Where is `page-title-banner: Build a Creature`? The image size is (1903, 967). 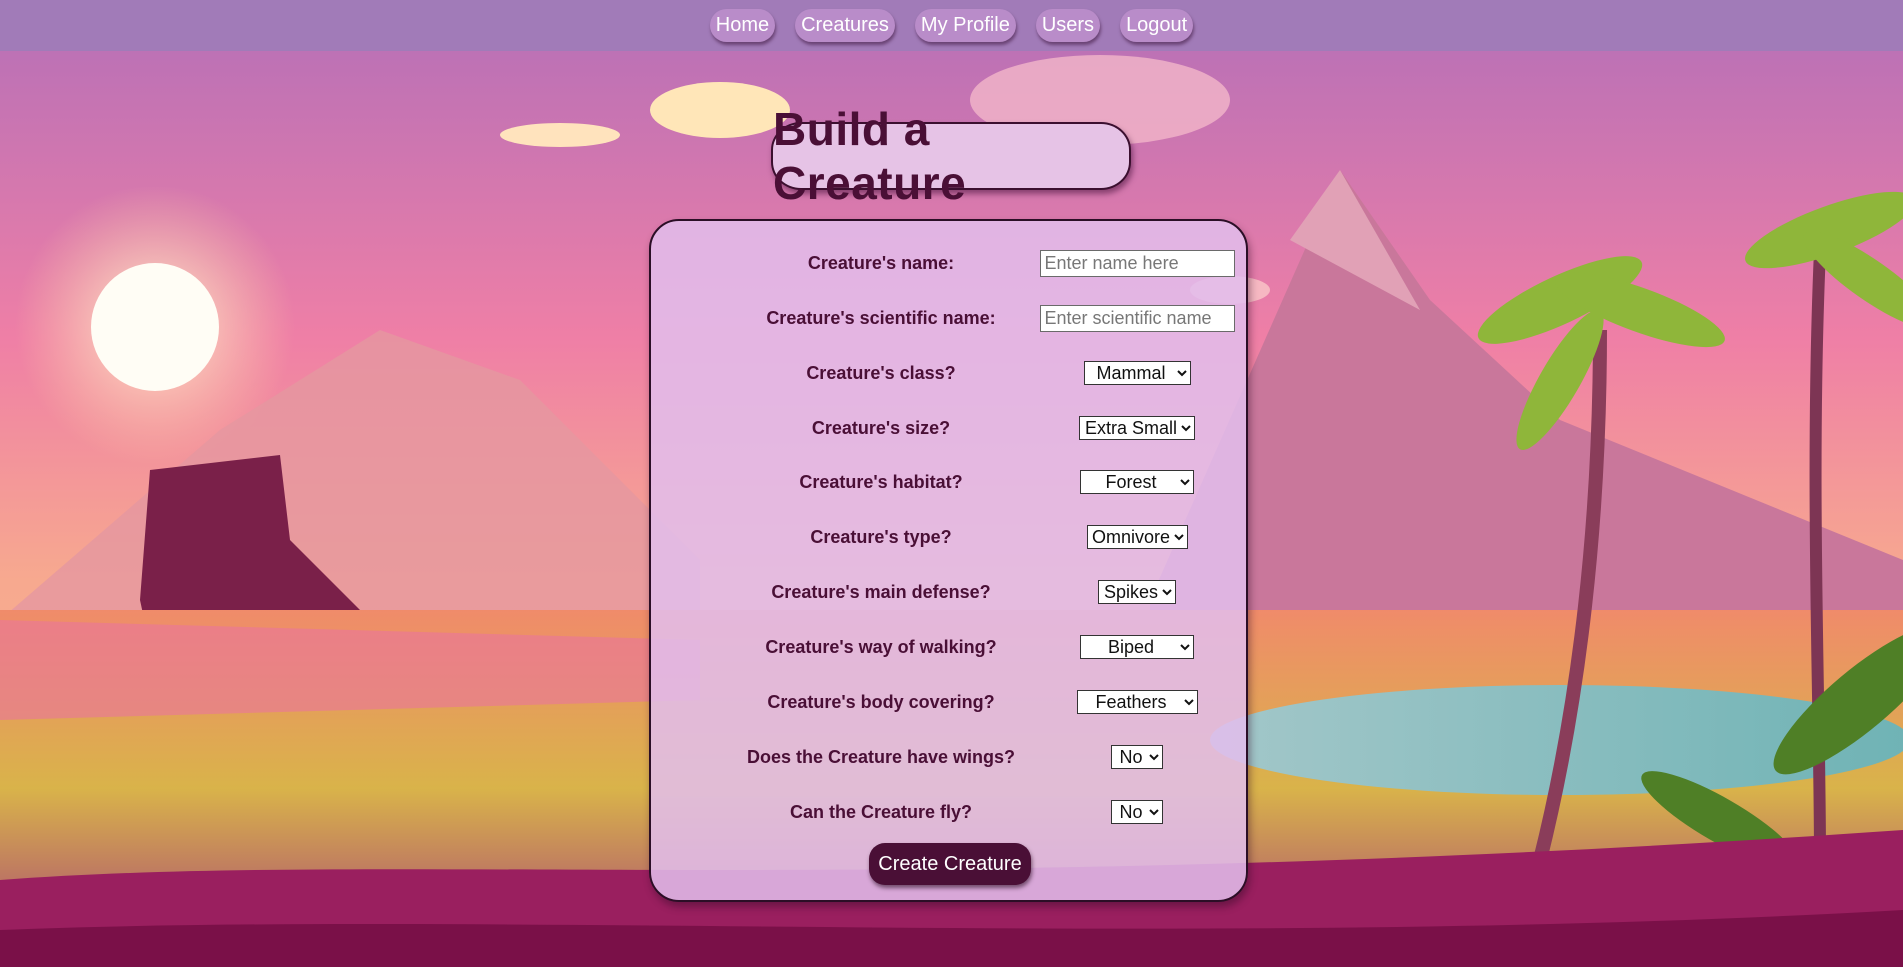
page-title-banner: Build a Creature is located at coordinates (951, 156).